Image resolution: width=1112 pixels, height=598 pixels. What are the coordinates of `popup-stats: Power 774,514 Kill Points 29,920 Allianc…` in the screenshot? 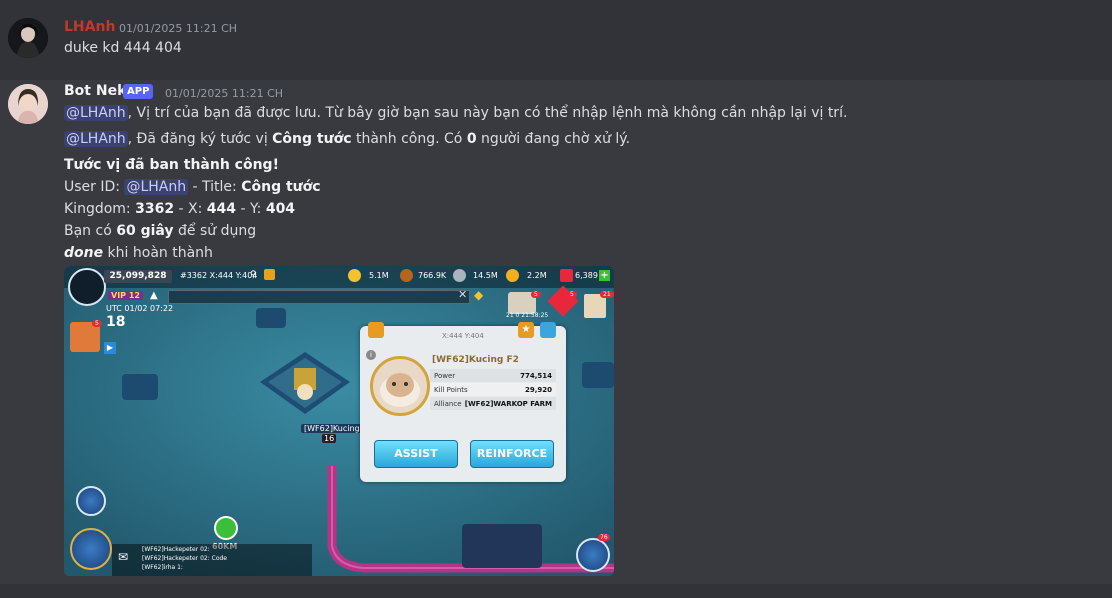 It's located at (493, 390).